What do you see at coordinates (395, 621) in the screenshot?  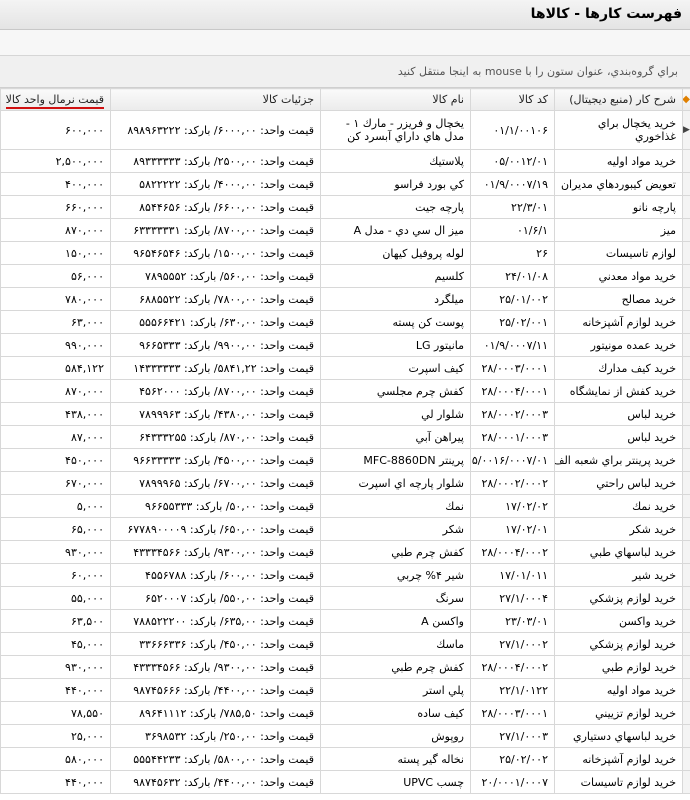 I see `cell-name: واكسن A` at bounding box center [395, 621].